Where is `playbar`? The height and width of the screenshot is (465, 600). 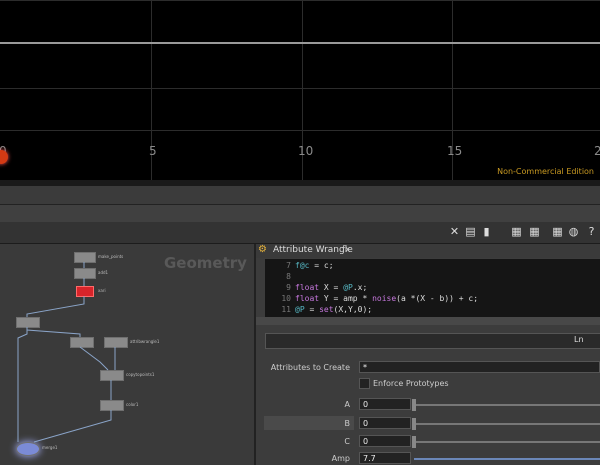 playbar is located at coordinates (300, 213).